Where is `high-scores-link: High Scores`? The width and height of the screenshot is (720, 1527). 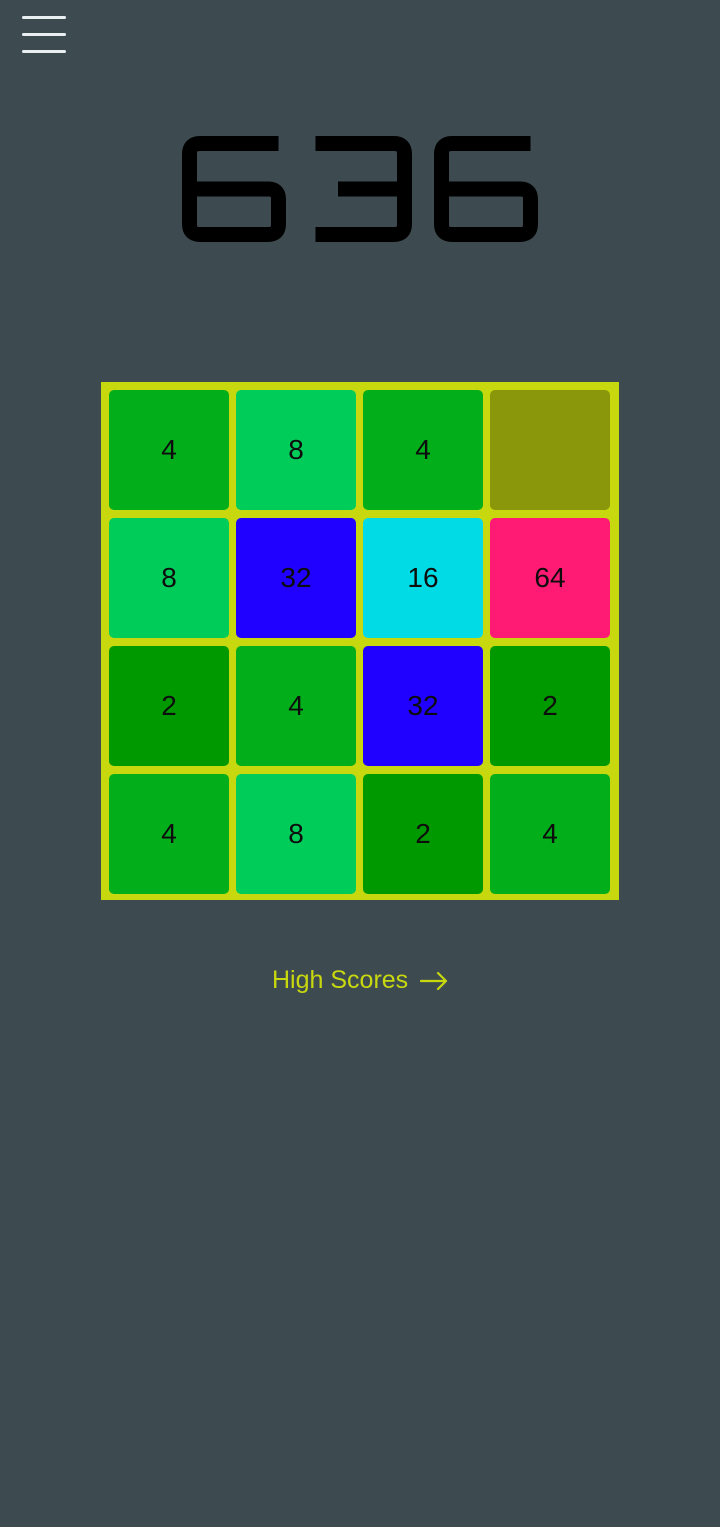 high-scores-link: High Scores is located at coordinates (360, 980).